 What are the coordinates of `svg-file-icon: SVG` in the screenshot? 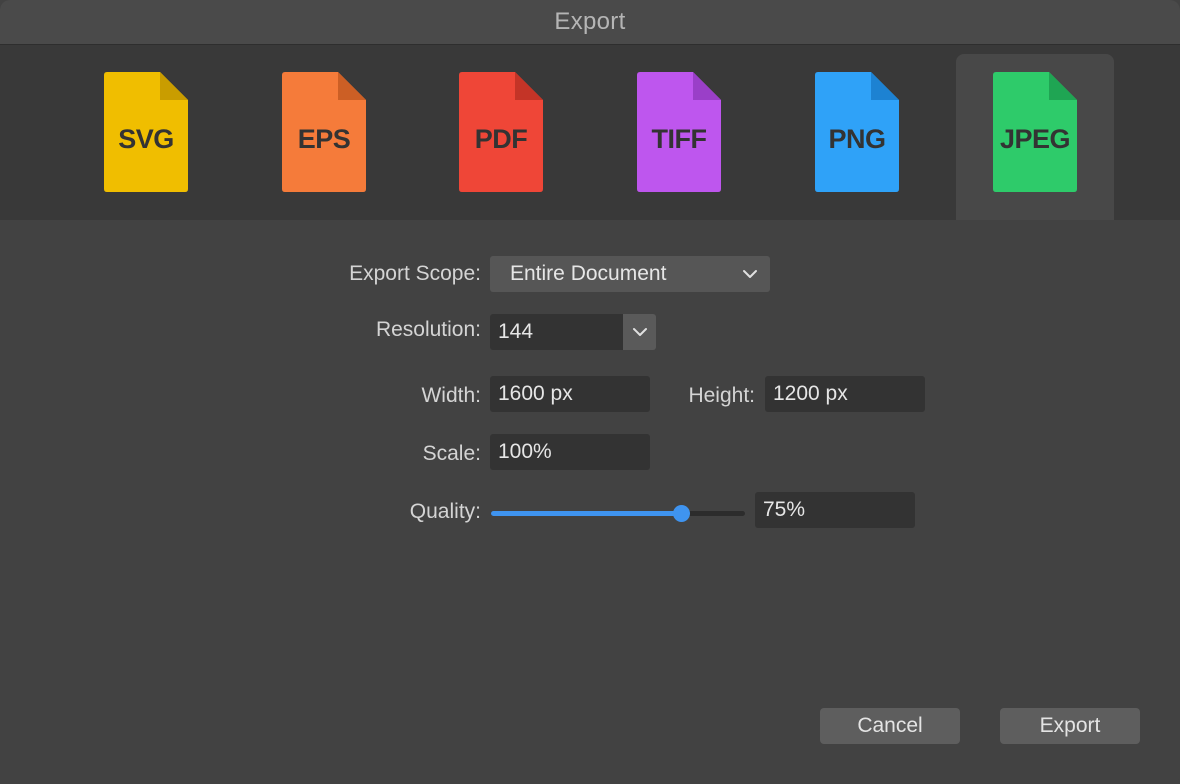 It's located at (146, 132).